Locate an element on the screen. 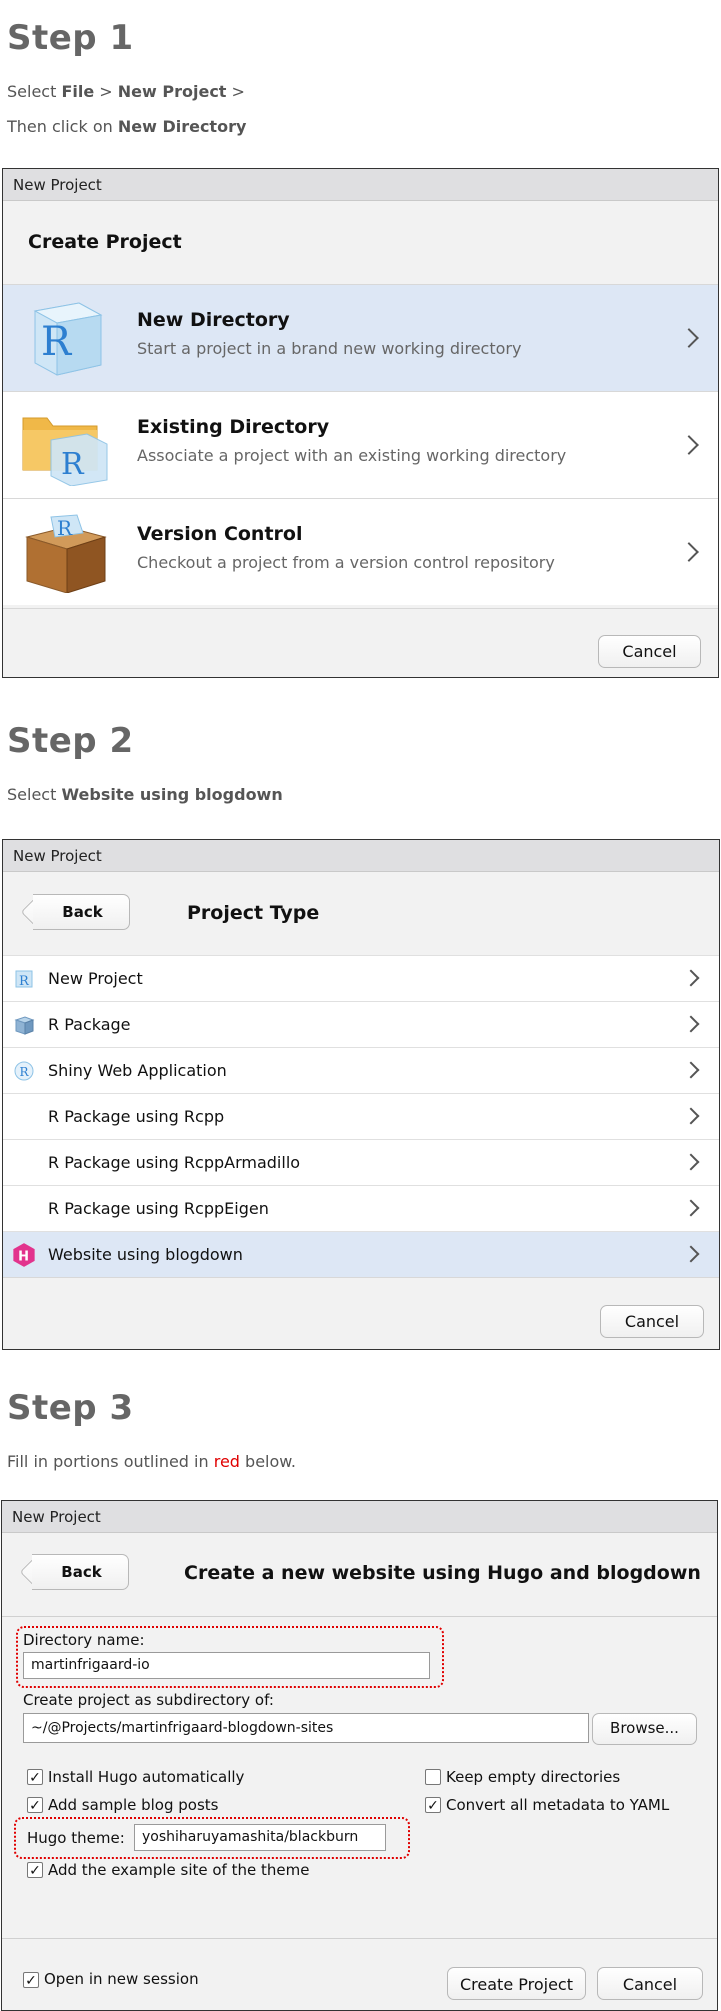  dialog-heading: Project Type is located at coordinates (253, 913).